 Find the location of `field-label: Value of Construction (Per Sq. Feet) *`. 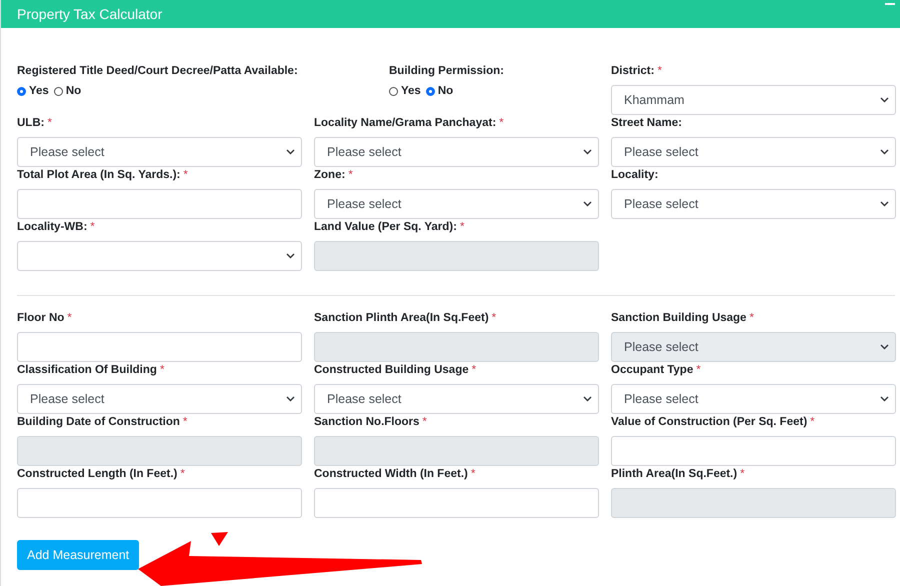

field-label: Value of Construction (Per Sq. Feet) * is located at coordinates (713, 422).